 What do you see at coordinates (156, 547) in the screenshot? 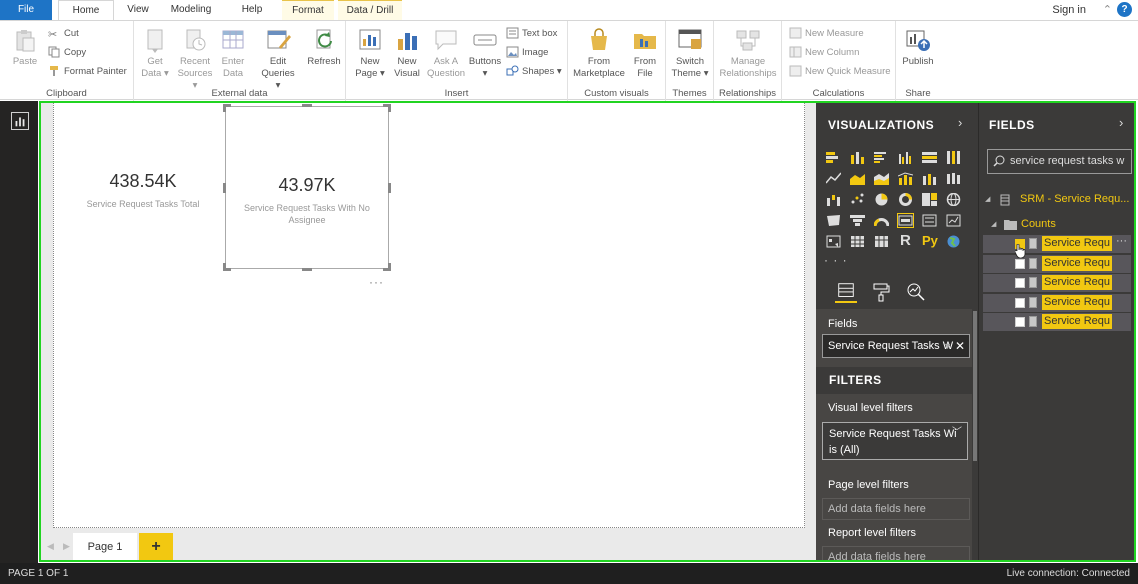
I see `add-page-button: +` at bounding box center [156, 547].